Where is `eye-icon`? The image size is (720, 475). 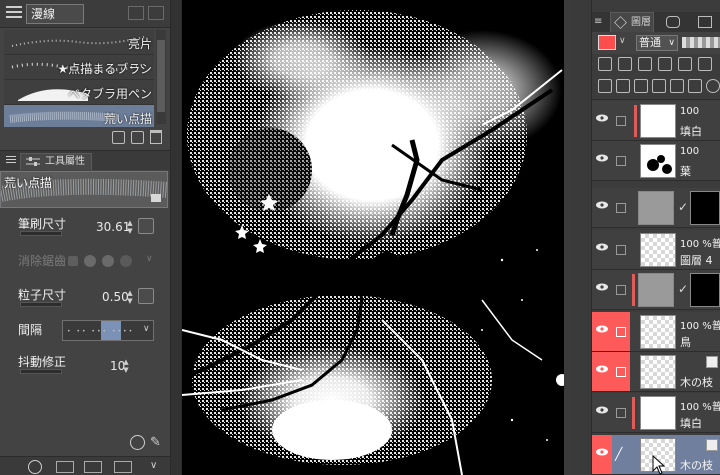 eye-icon is located at coordinates (602, 287).